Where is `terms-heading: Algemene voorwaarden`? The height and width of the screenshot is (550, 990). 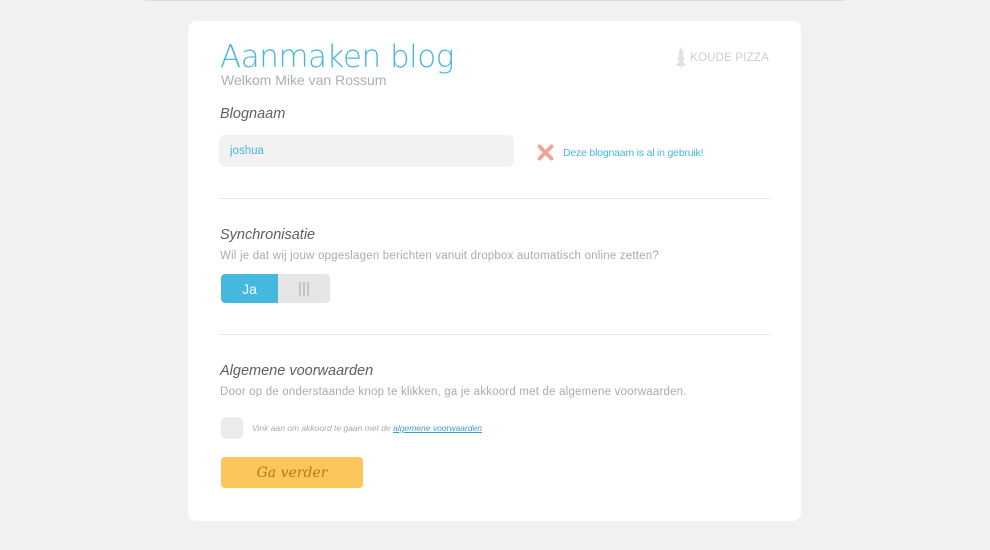 terms-heading: Algemene voorwaarden is located at coordinates (297, 371).